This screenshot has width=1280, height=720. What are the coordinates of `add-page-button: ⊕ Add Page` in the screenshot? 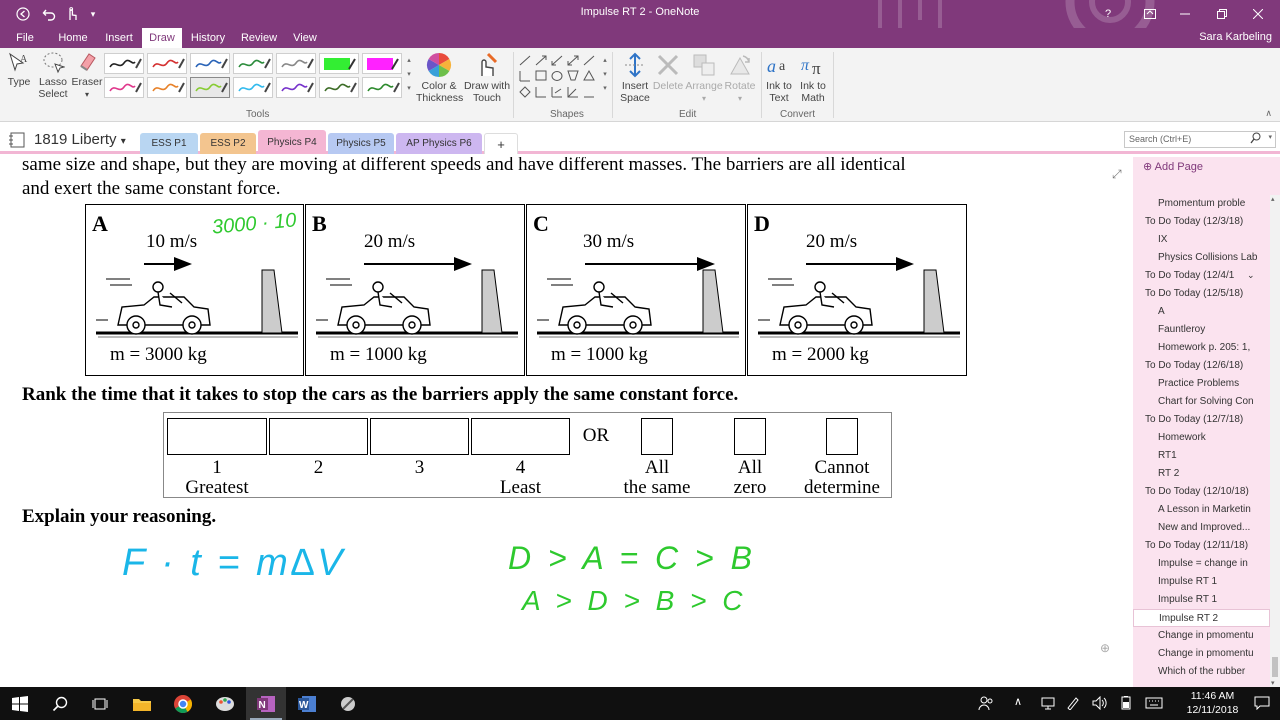 It's located at (1173, 166).